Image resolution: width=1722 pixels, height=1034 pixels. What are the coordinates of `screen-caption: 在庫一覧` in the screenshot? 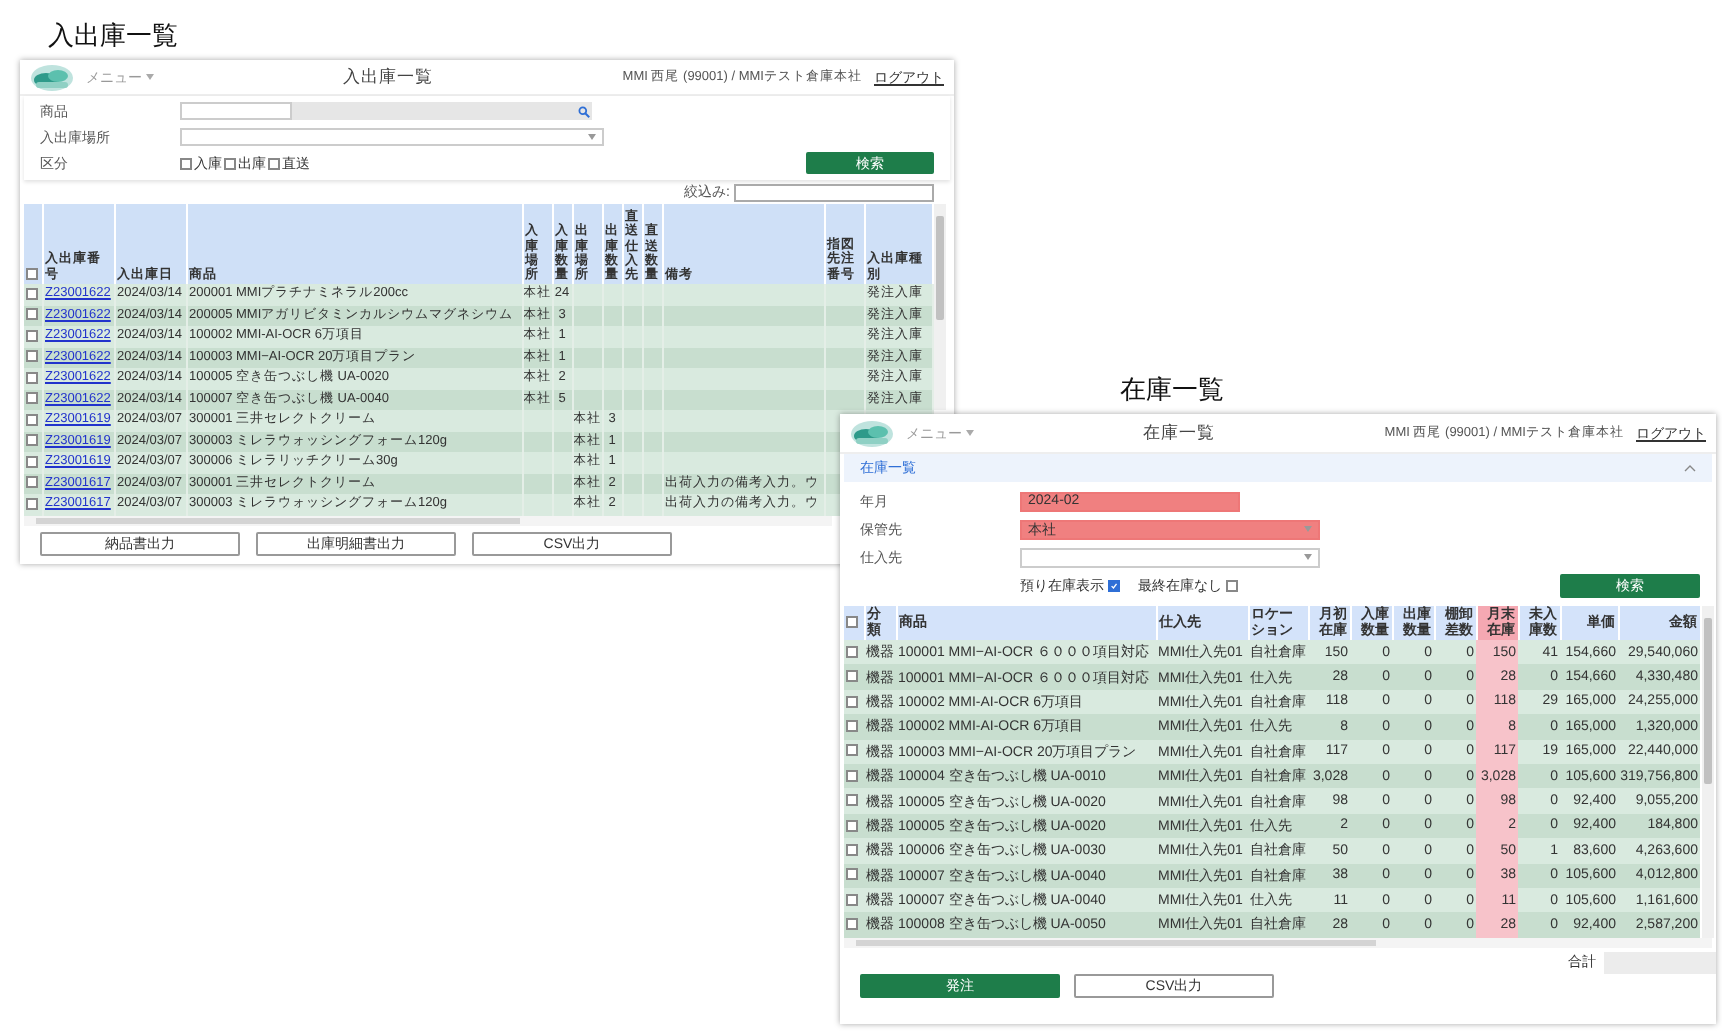 It's located at (1172, 389).